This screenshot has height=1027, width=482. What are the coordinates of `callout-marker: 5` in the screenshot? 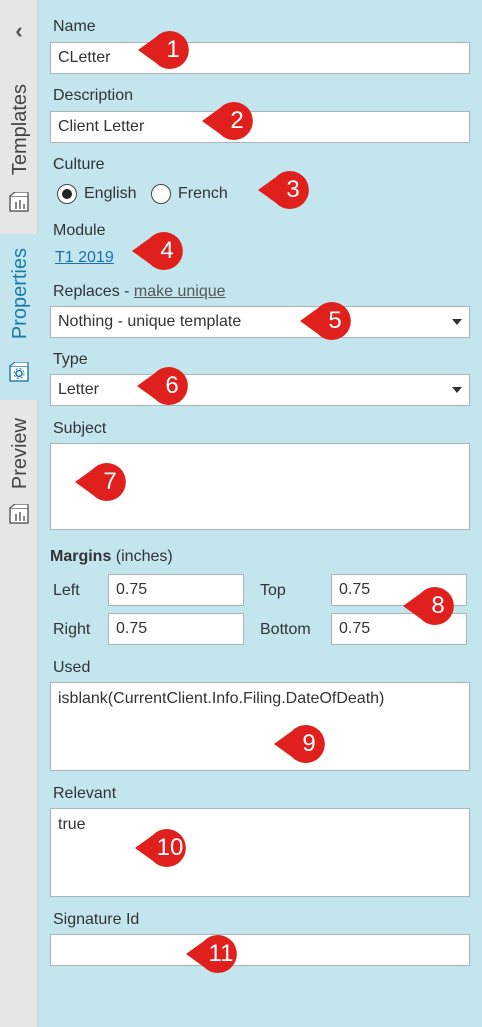 It's located at (328, 321).